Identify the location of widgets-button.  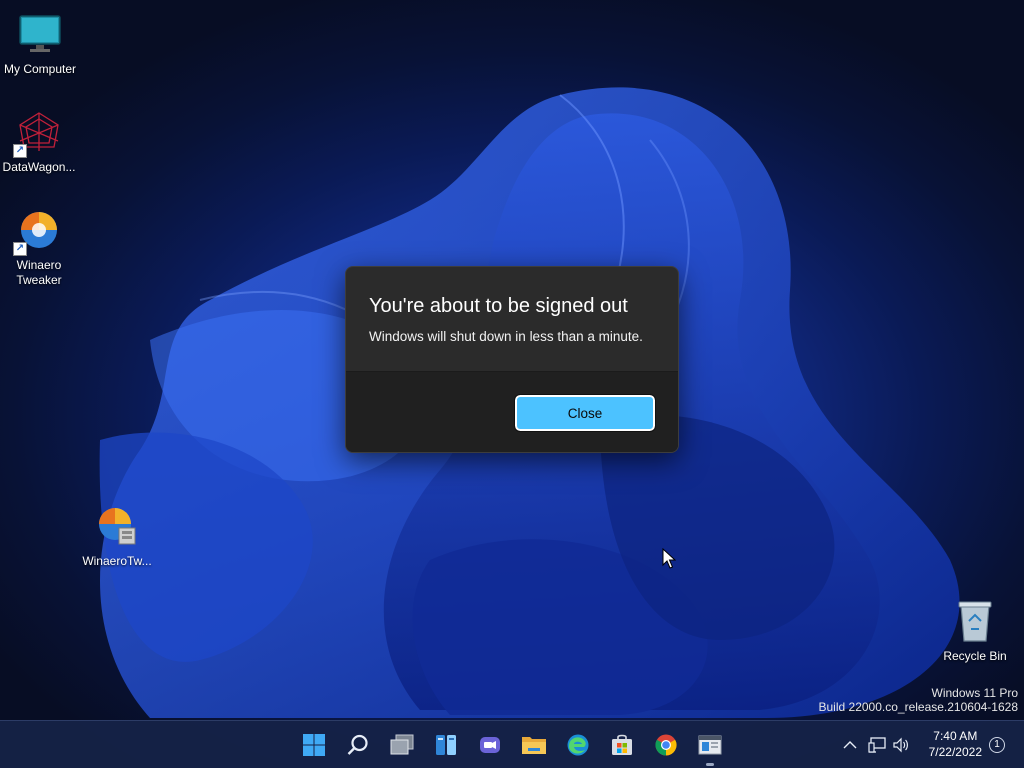
(446, 745).